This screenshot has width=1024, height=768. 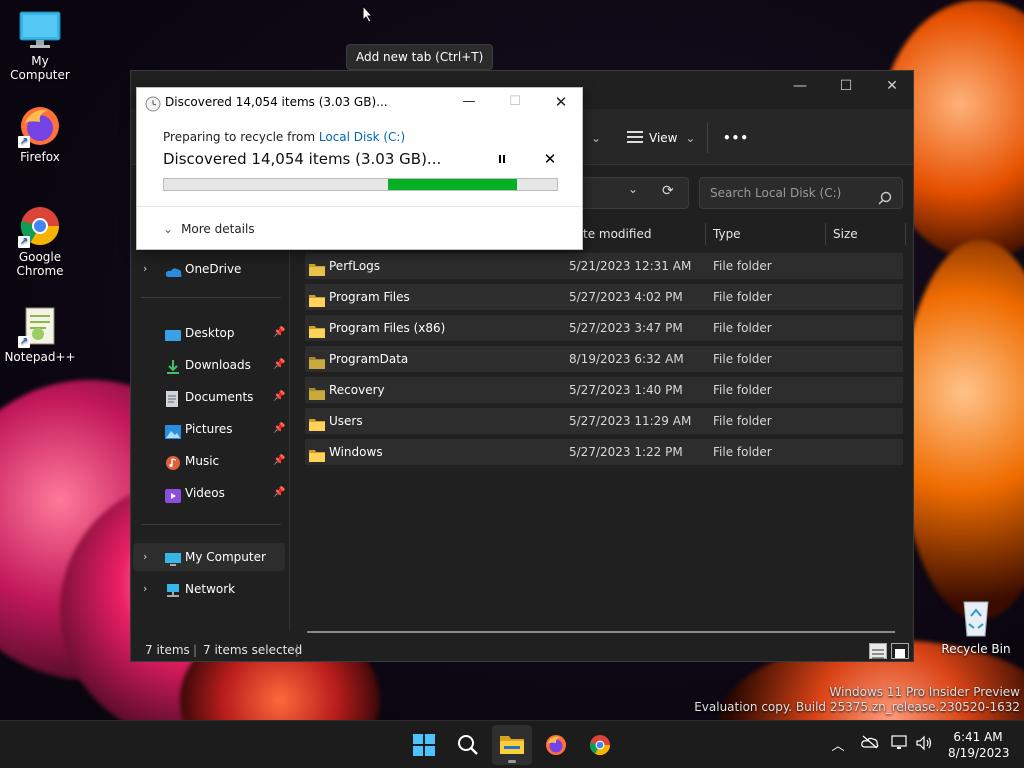 I want to click on nav-item-videos: Videos 📌, so click(x=209, y=493).